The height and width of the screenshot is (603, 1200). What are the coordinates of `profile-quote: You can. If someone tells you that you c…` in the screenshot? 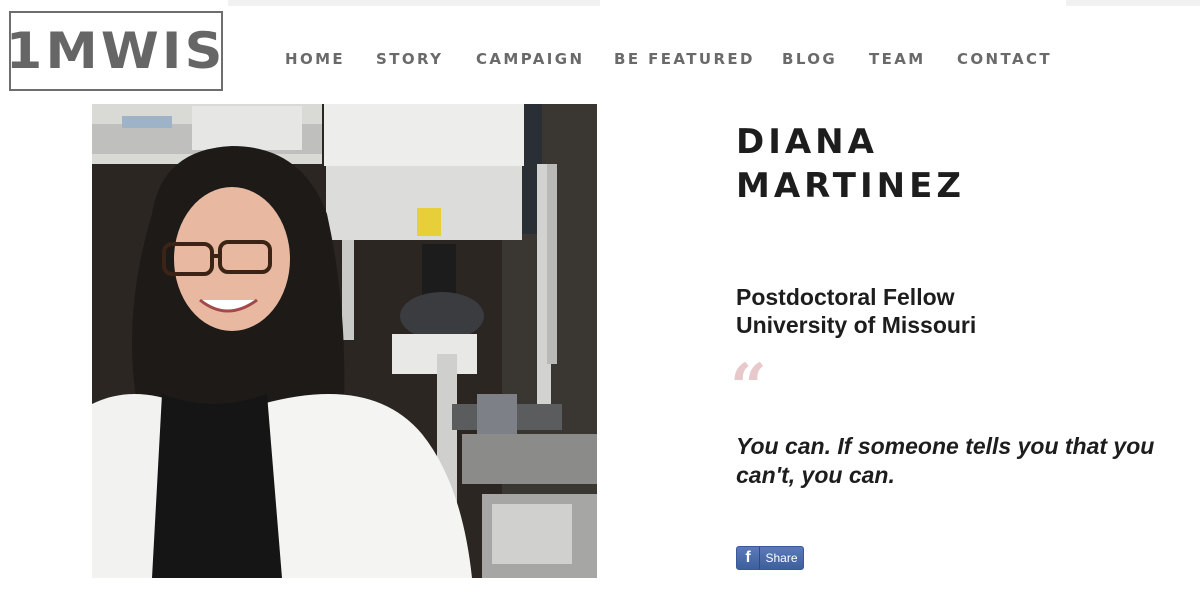 It's located at (945, 460).